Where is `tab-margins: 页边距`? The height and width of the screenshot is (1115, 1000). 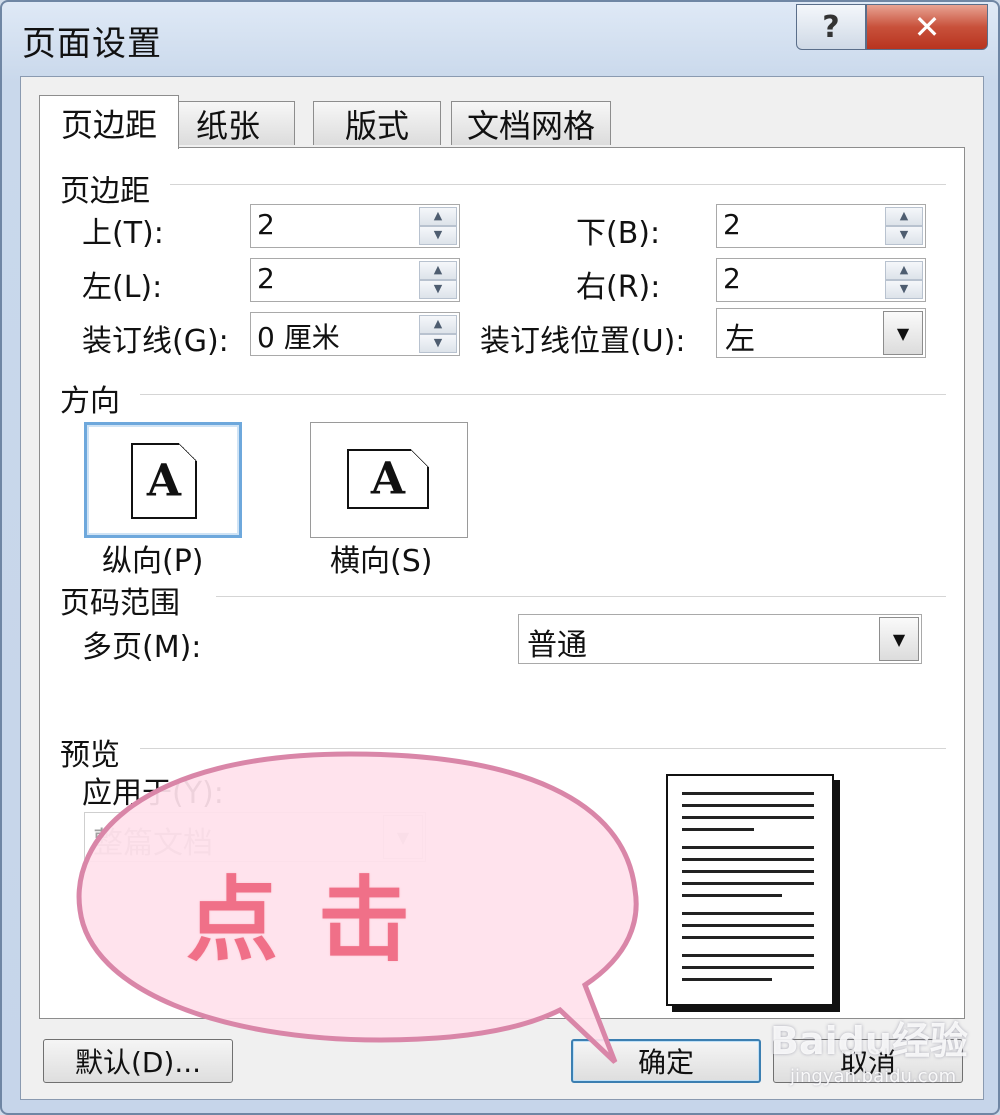 tab-margins: 页边距 is located at coordinates (109, 122).